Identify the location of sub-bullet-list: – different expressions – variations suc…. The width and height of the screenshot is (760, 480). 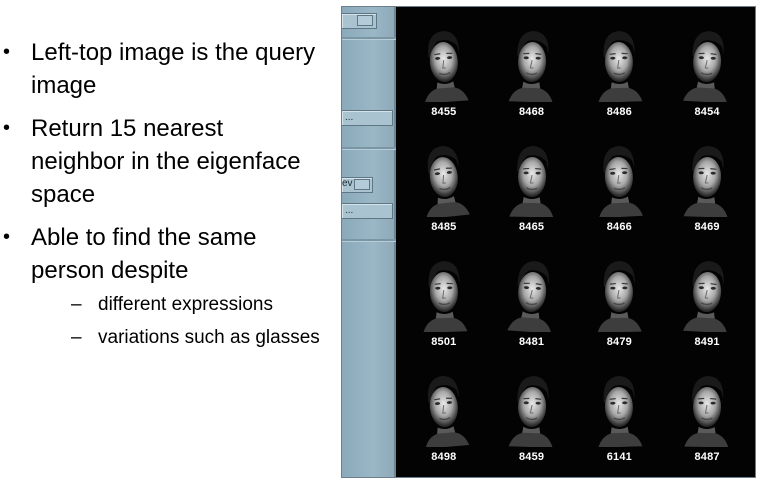
(175, 321).